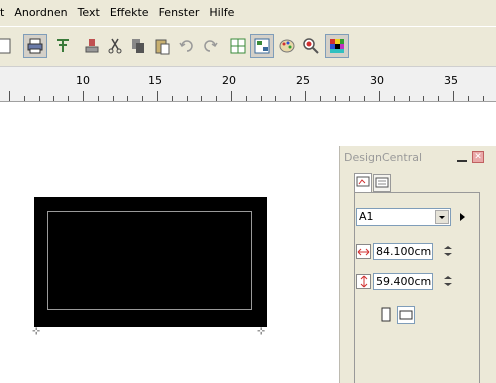 This screenshot has width=496, height=383. I want to click on width-value: 84.100cm, so click(404, 251).